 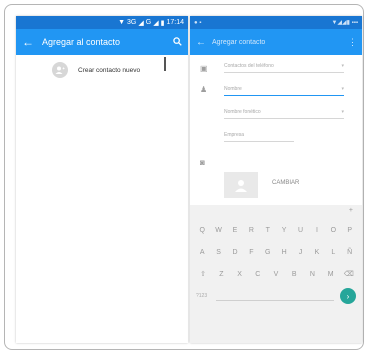 I want to click on key: P, so click(x=350, y=230).